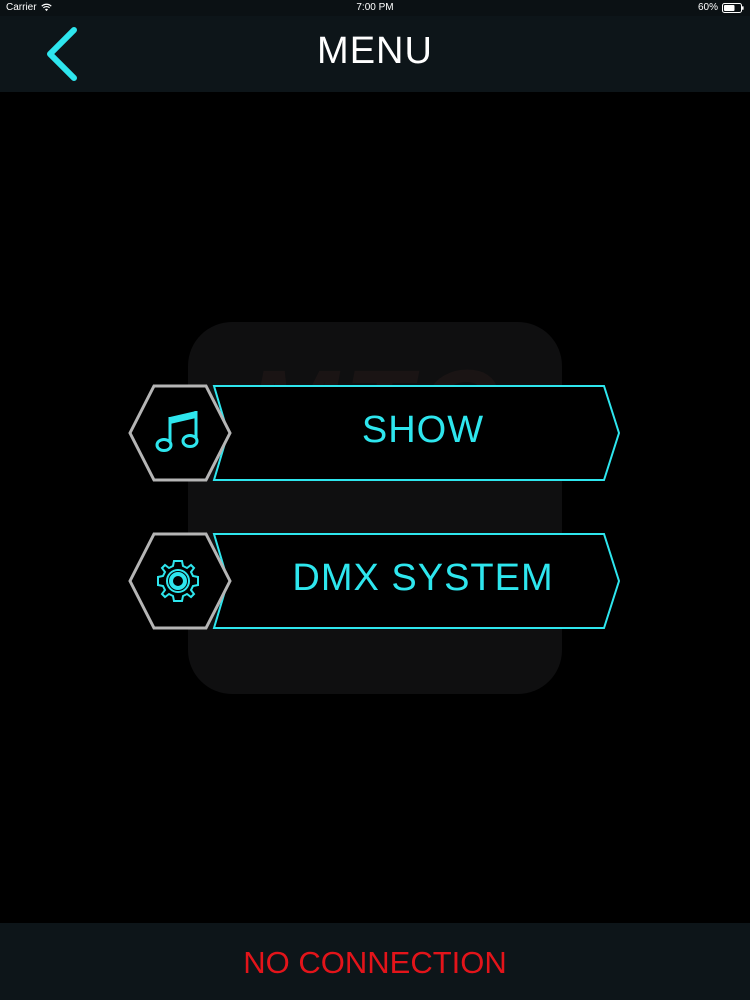 The height and width of the screenshot is (1000, 750). What do you see at coordinates (707, 7) in the screenshot?
I see `battery-percent: 60%` at bounding box center [707, 7].